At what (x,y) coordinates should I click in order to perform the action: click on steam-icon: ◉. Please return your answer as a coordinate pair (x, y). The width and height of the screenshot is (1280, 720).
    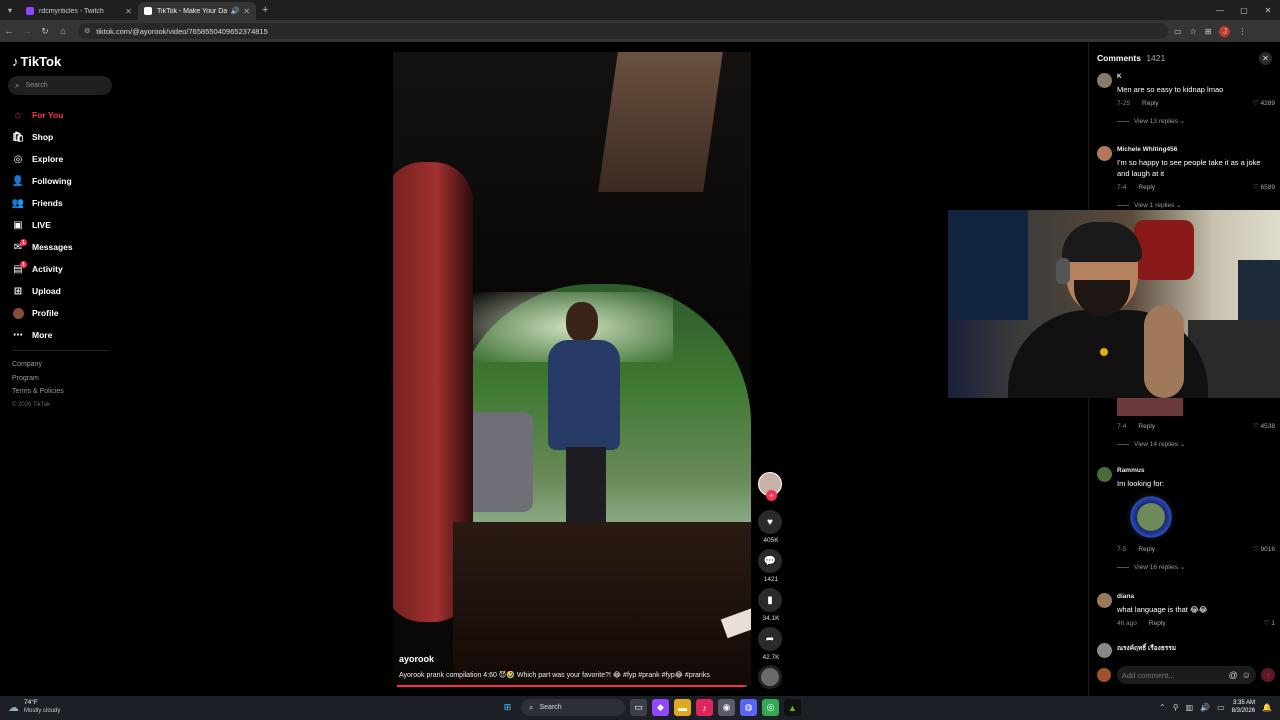
    Looking at the image, I should click on (726, 707).